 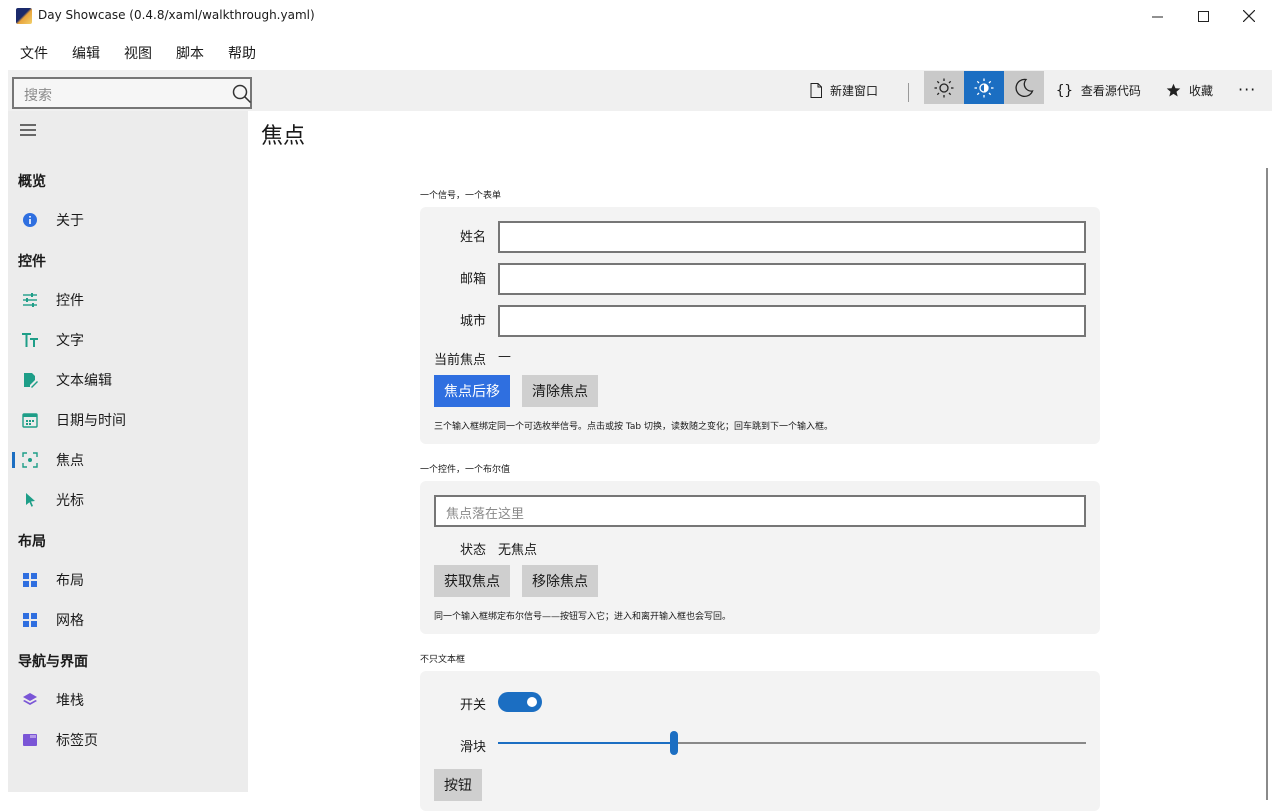 What do you see at coordinates (53, 662) in the screenshot?
I see `sidebar-section-navigation: 导航与界面` at bounding box center [53, 662].